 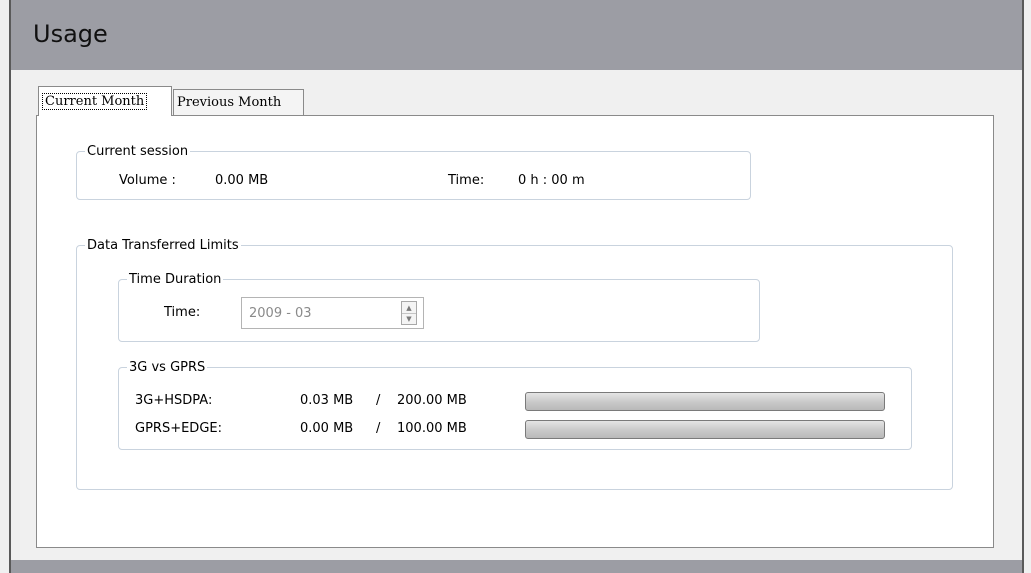 What do you see at coordinates (432, 400) in the screenshot?
I see `hsdpa-limit: 200.00 MB` at bounding box center [432, 400].